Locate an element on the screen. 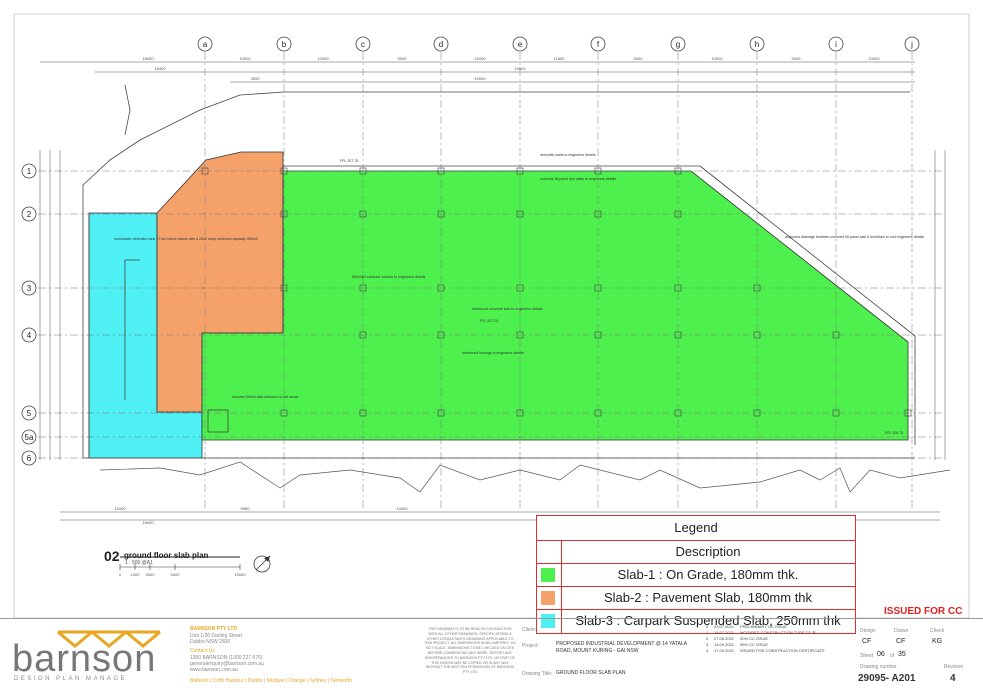 Image resolution: width=983 pixels, height=693 pixels. legend-item-label: Slab-2 : Pavement Slab, 180mm thk is located at coordinates (708, 597).